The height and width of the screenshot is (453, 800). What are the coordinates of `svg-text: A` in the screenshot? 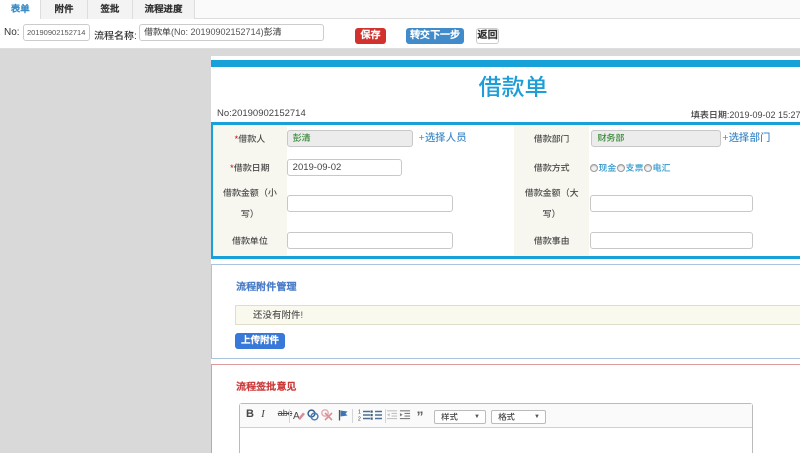 It's located at (296, 416).